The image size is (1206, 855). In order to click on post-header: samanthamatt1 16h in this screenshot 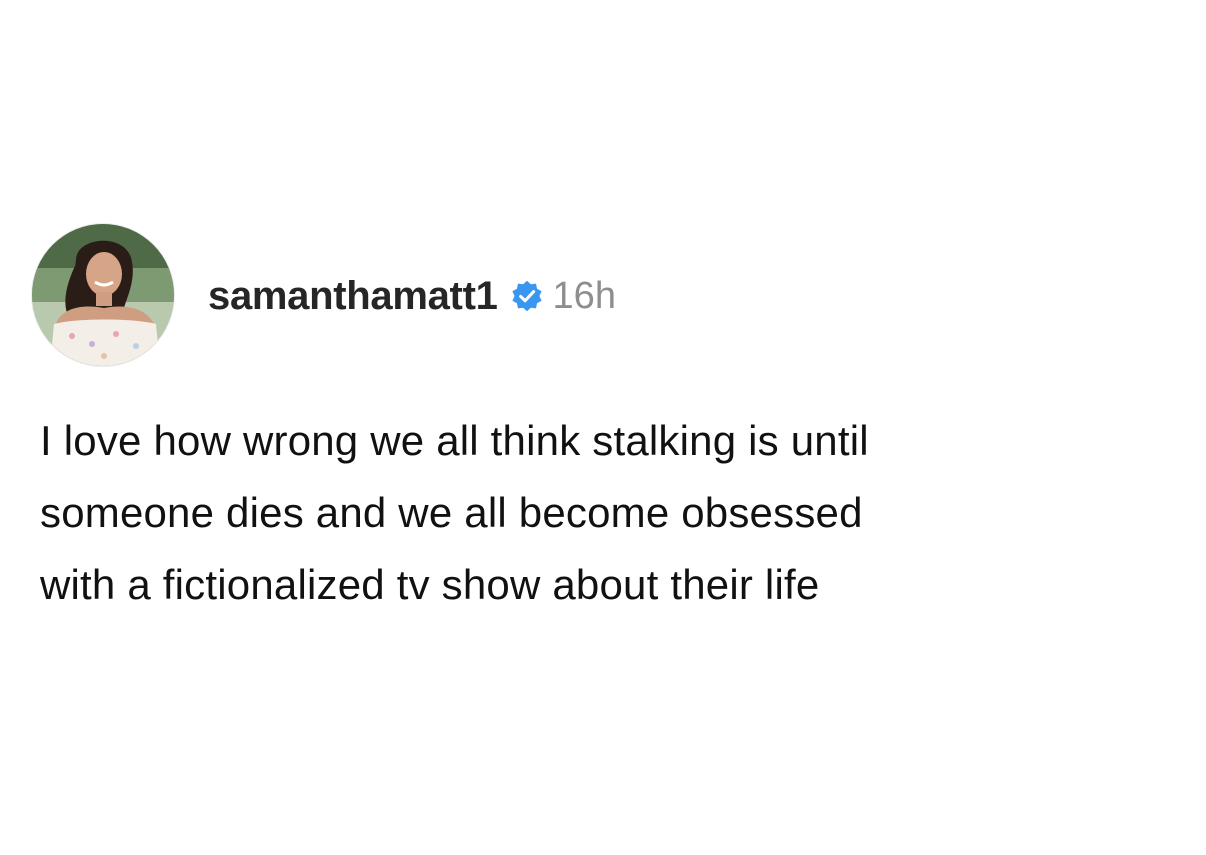, I will do `click(412, 296)`.